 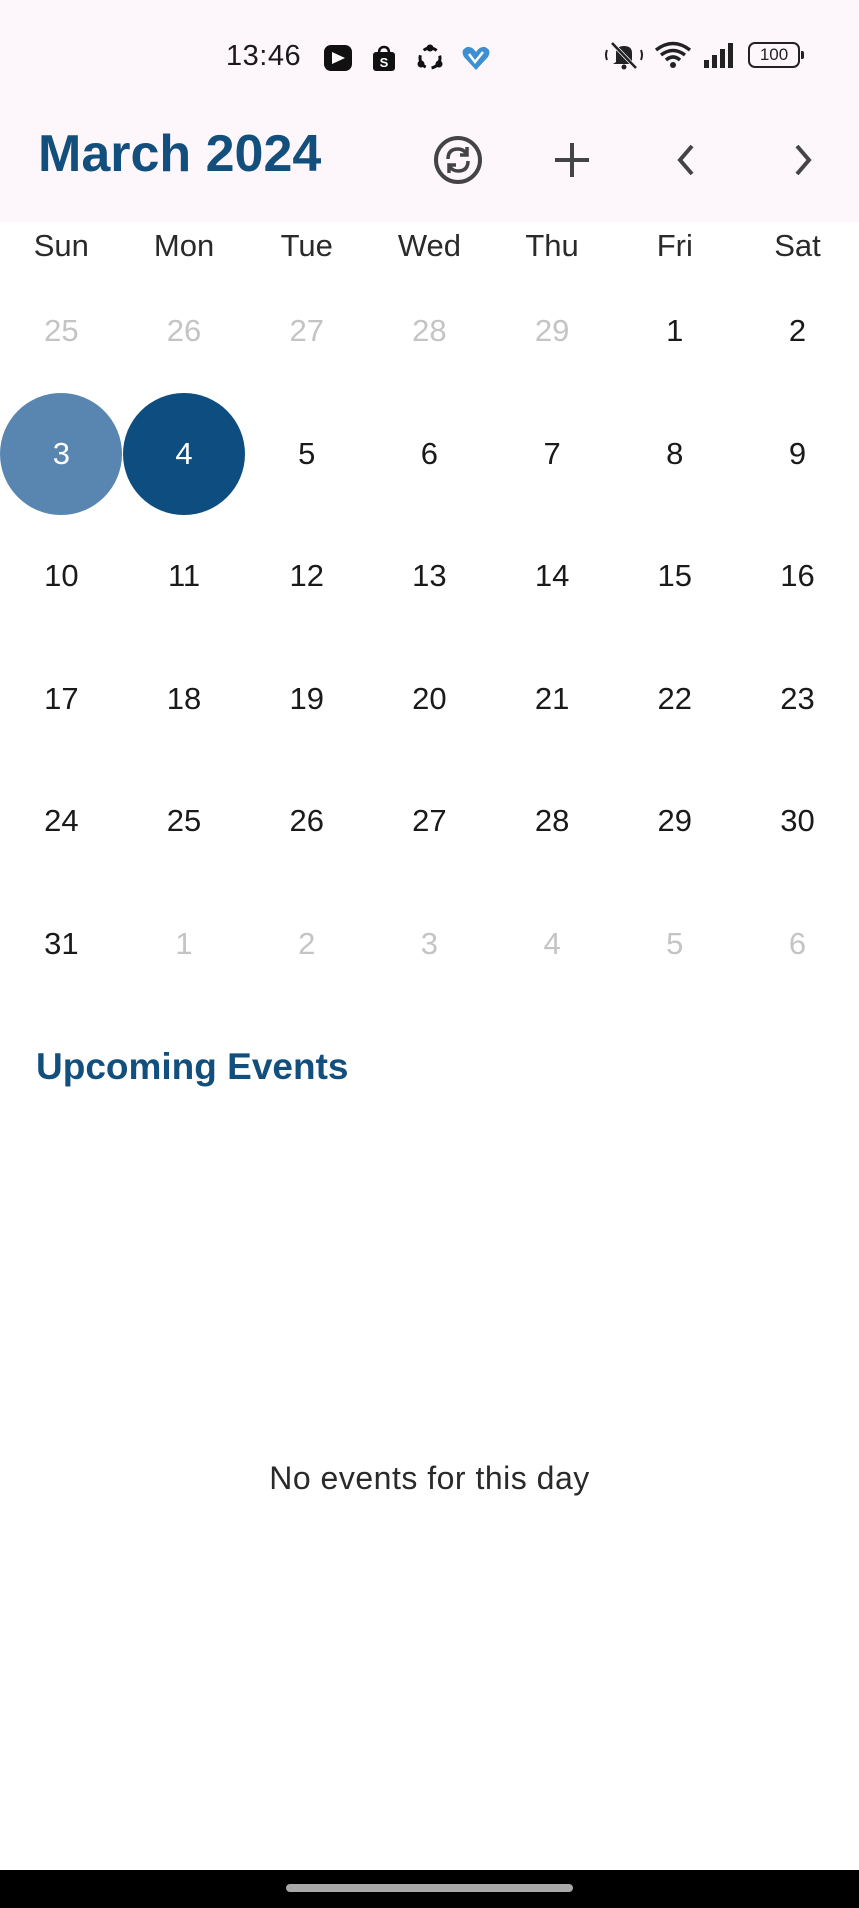 I want to click on battery-icon: 100, so click(x=776, y=55).